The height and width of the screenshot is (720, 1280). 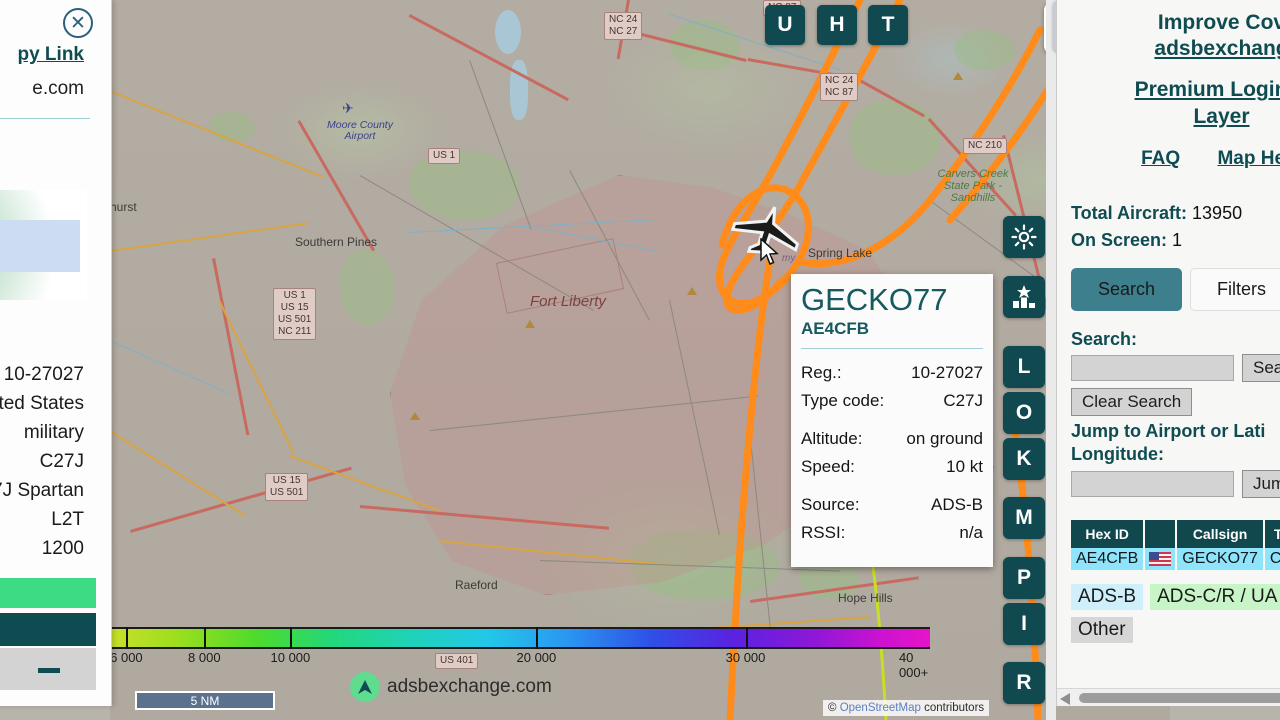 What do you see at coordinates (837, 25) in the screenshot?
I see `map-toggle-h-button: H` at bounding box center [837, 25].